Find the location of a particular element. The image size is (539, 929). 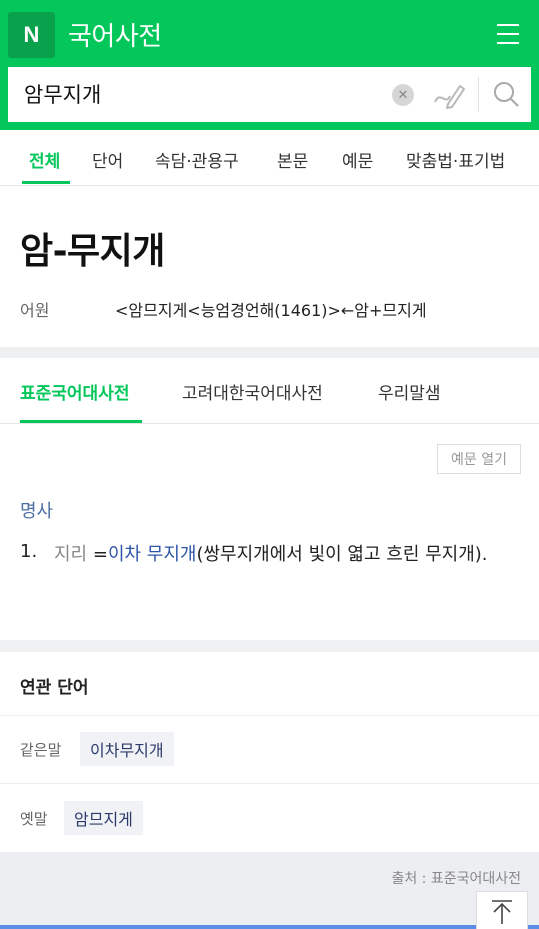

dictionary-tabs: 표준국어대사전 고려대한국어대사전 우리말샘 is located at coordinates (269, 391).